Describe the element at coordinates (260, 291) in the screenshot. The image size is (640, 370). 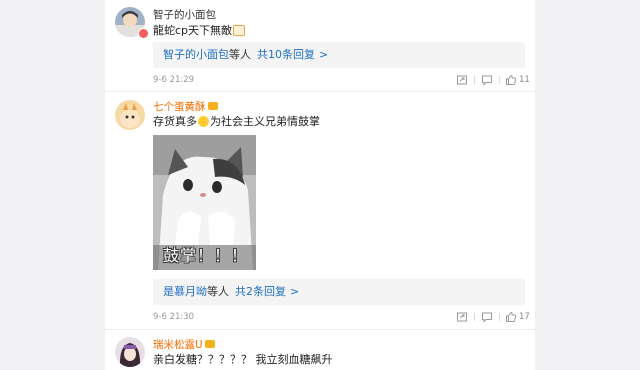
I see `reply-count-link: 共2条回复` at that location.